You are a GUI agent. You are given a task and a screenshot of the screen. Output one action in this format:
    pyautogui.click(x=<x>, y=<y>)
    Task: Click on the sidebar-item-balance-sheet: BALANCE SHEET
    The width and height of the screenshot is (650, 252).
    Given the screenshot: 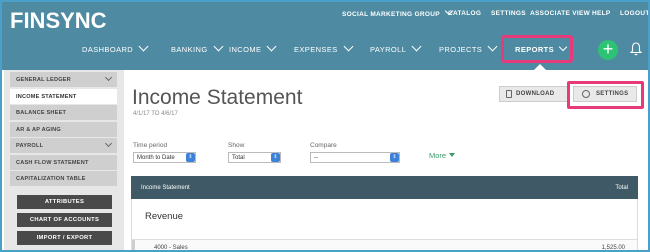 What is the action you would take?
    pyautogui.click(x=63, y=112)
    